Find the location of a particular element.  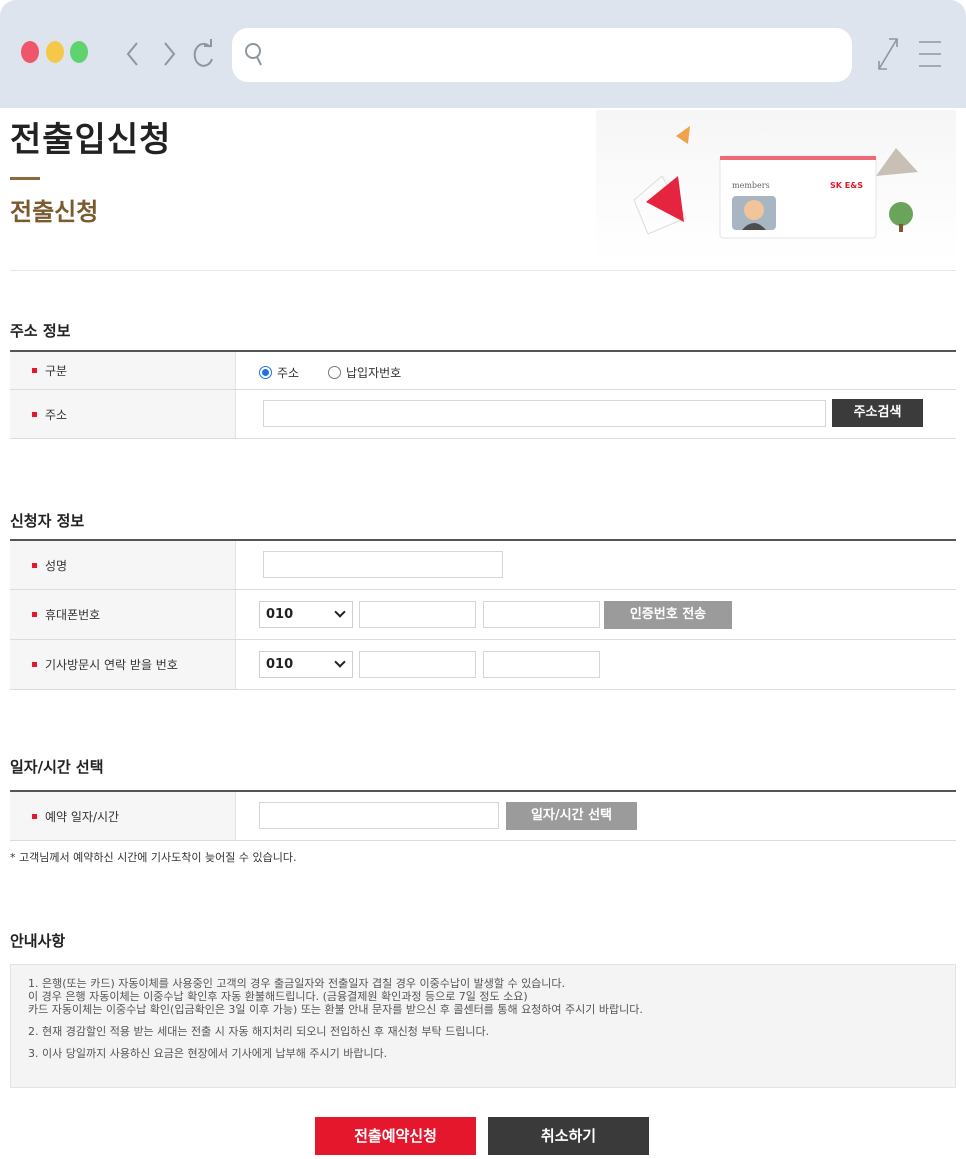

type-row: 구분 주소 납입자번호 is located at coordinates (483, 371).